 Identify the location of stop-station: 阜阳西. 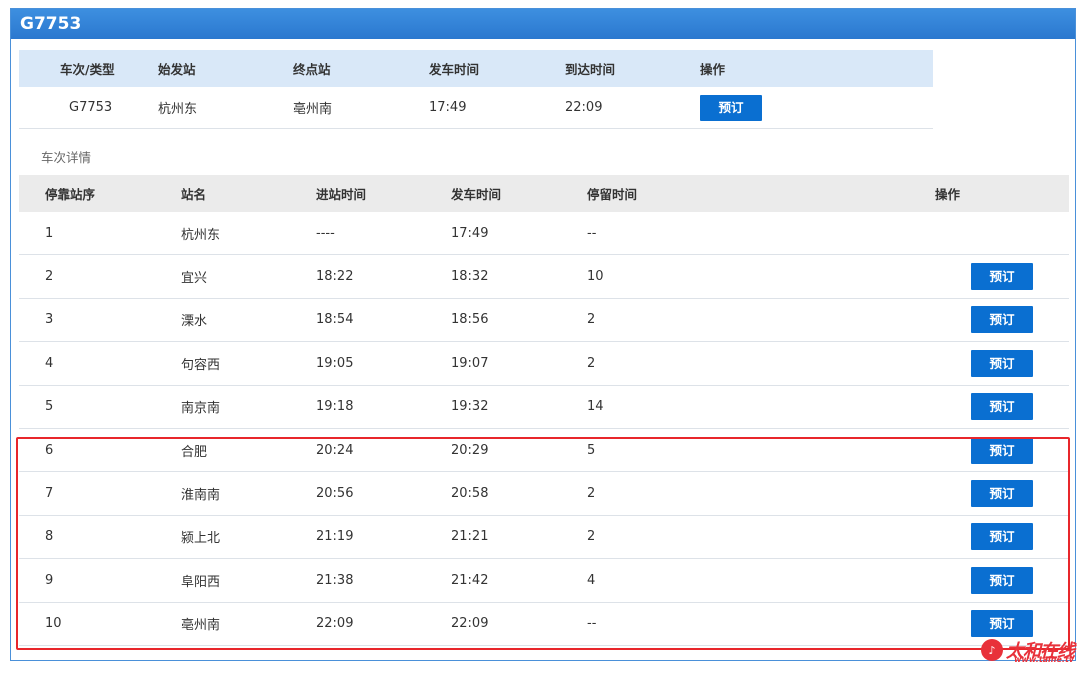
(201, 582).